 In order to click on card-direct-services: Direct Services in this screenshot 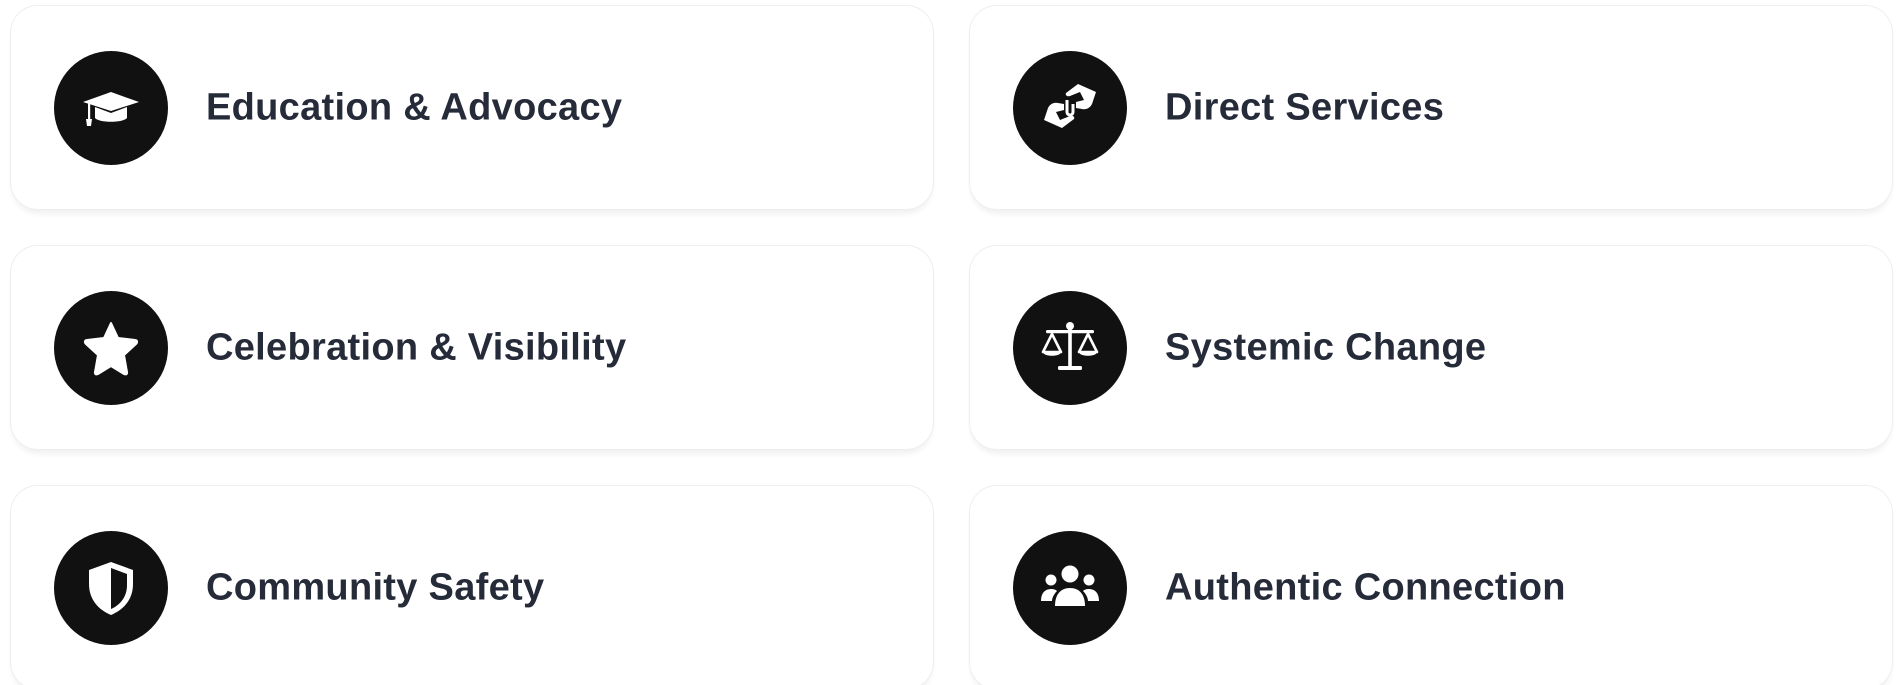, I will do `click(1431, 107)`.